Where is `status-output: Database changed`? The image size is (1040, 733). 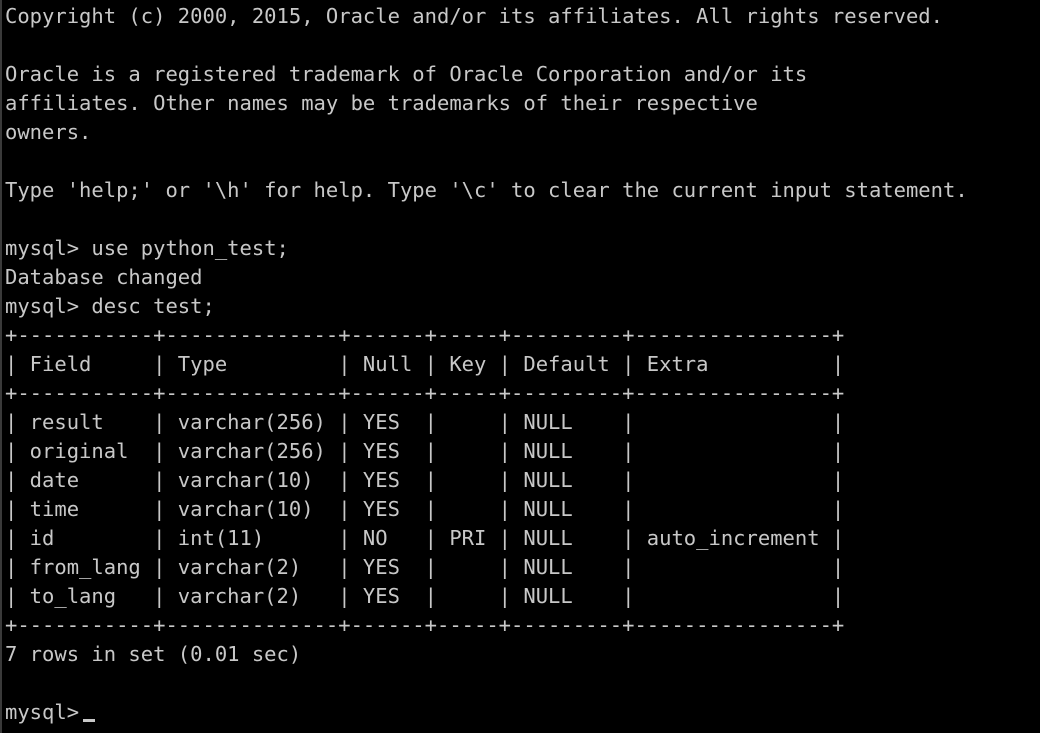
status-output: Database changed is located at coordinates (104, 277).